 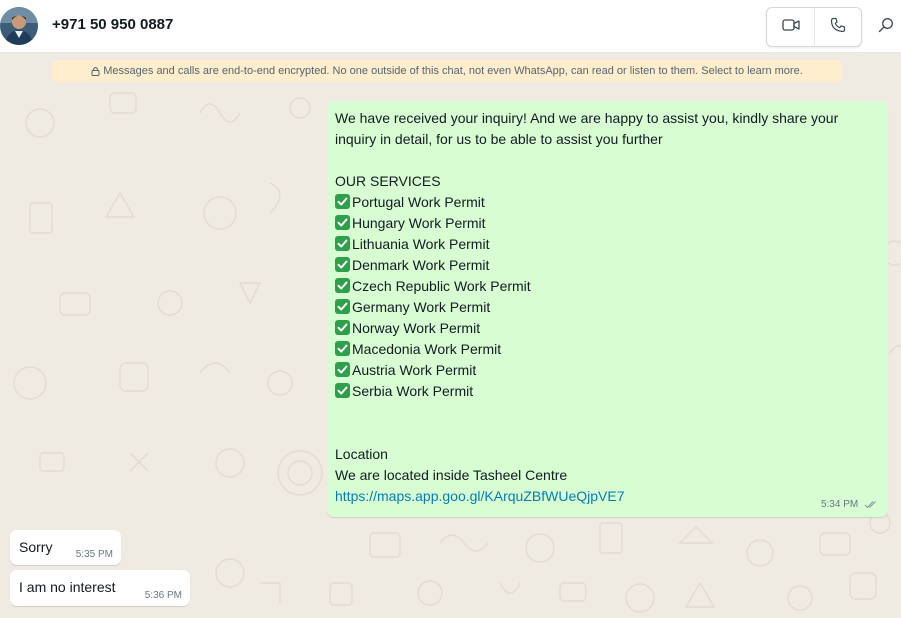 What do you see at coordinates (19, 26) in the screenshot?
I see `contact-avatar` at bounding box center [19, 26].